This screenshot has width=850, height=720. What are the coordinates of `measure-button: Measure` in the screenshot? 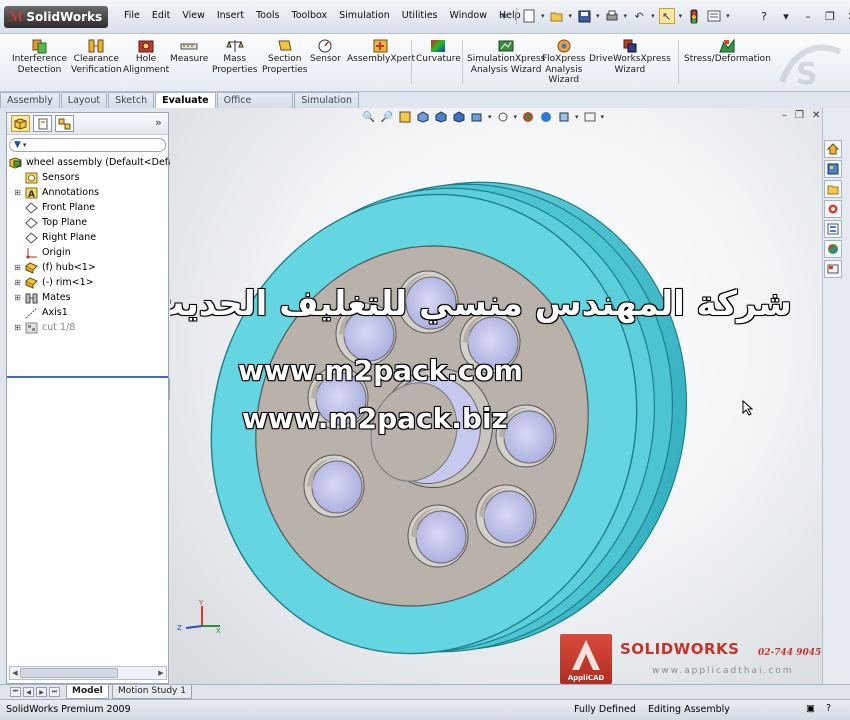 It's located at (189, 51).